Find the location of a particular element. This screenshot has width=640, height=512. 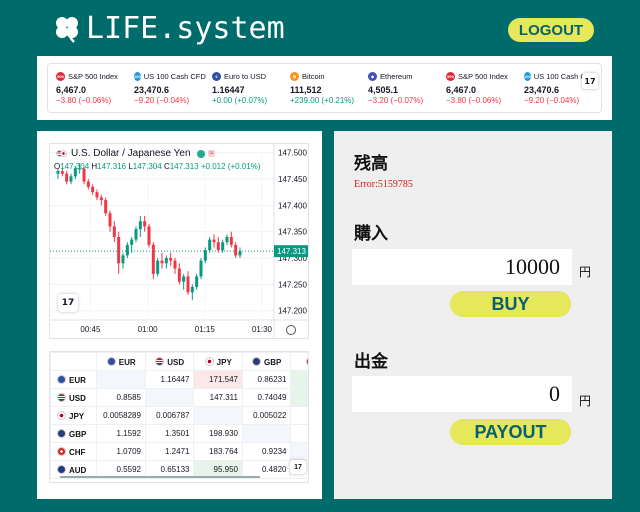

chart-title: U.S. Dollar / Japanese Yen is located at coordinates (131, 153).